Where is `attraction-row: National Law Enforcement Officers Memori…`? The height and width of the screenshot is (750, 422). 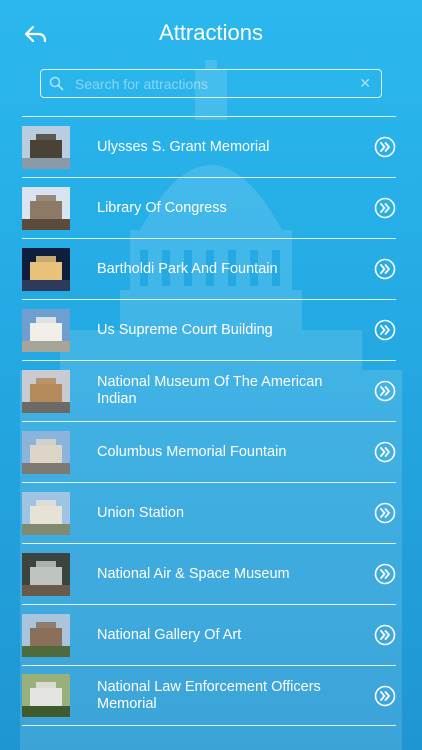
attraction-row: National Law Enforcement Officers Memori… is located at coordinates (209, 695).